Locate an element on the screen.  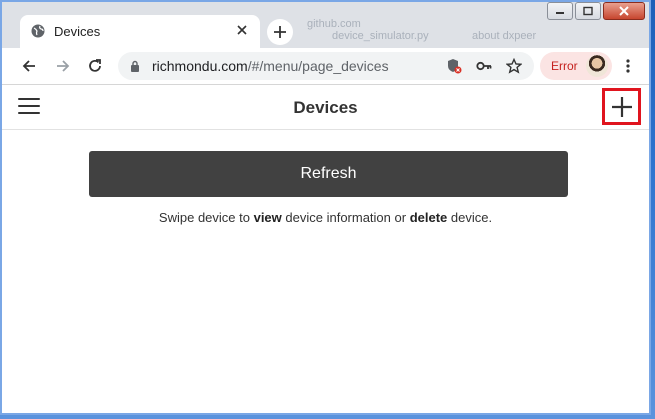
url-host: richmondu.com is located at coordinates (200, 66).